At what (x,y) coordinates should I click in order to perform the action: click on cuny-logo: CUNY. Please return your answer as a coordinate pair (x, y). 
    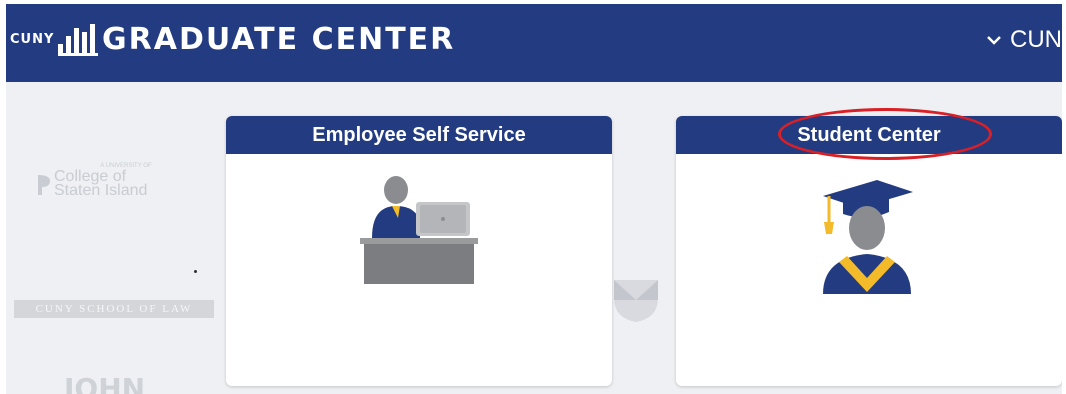
    Looking at the image, I should click on (32, 39).